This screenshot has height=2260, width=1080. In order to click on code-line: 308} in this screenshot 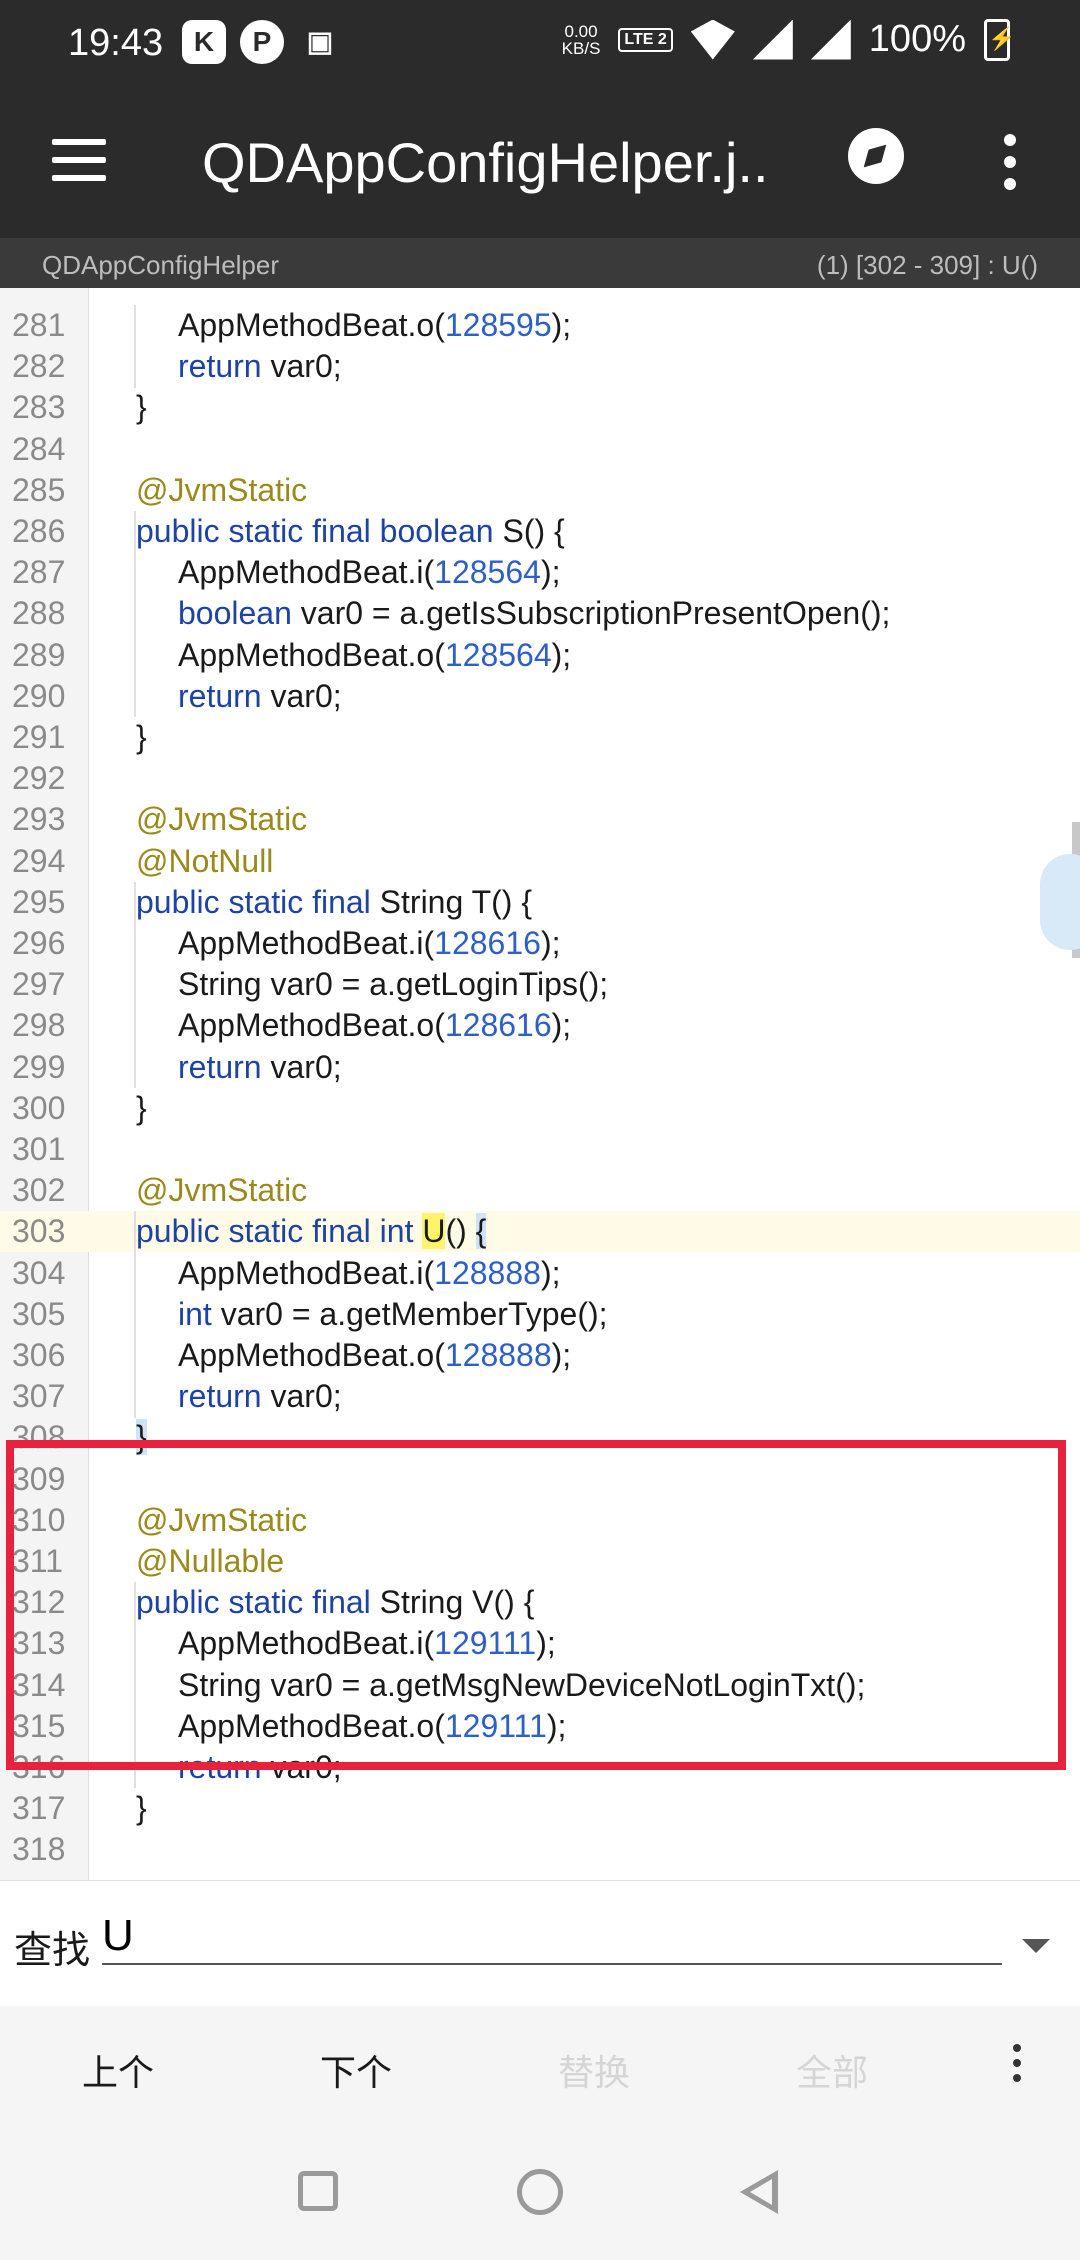, I will do `click(540, 1437)`.